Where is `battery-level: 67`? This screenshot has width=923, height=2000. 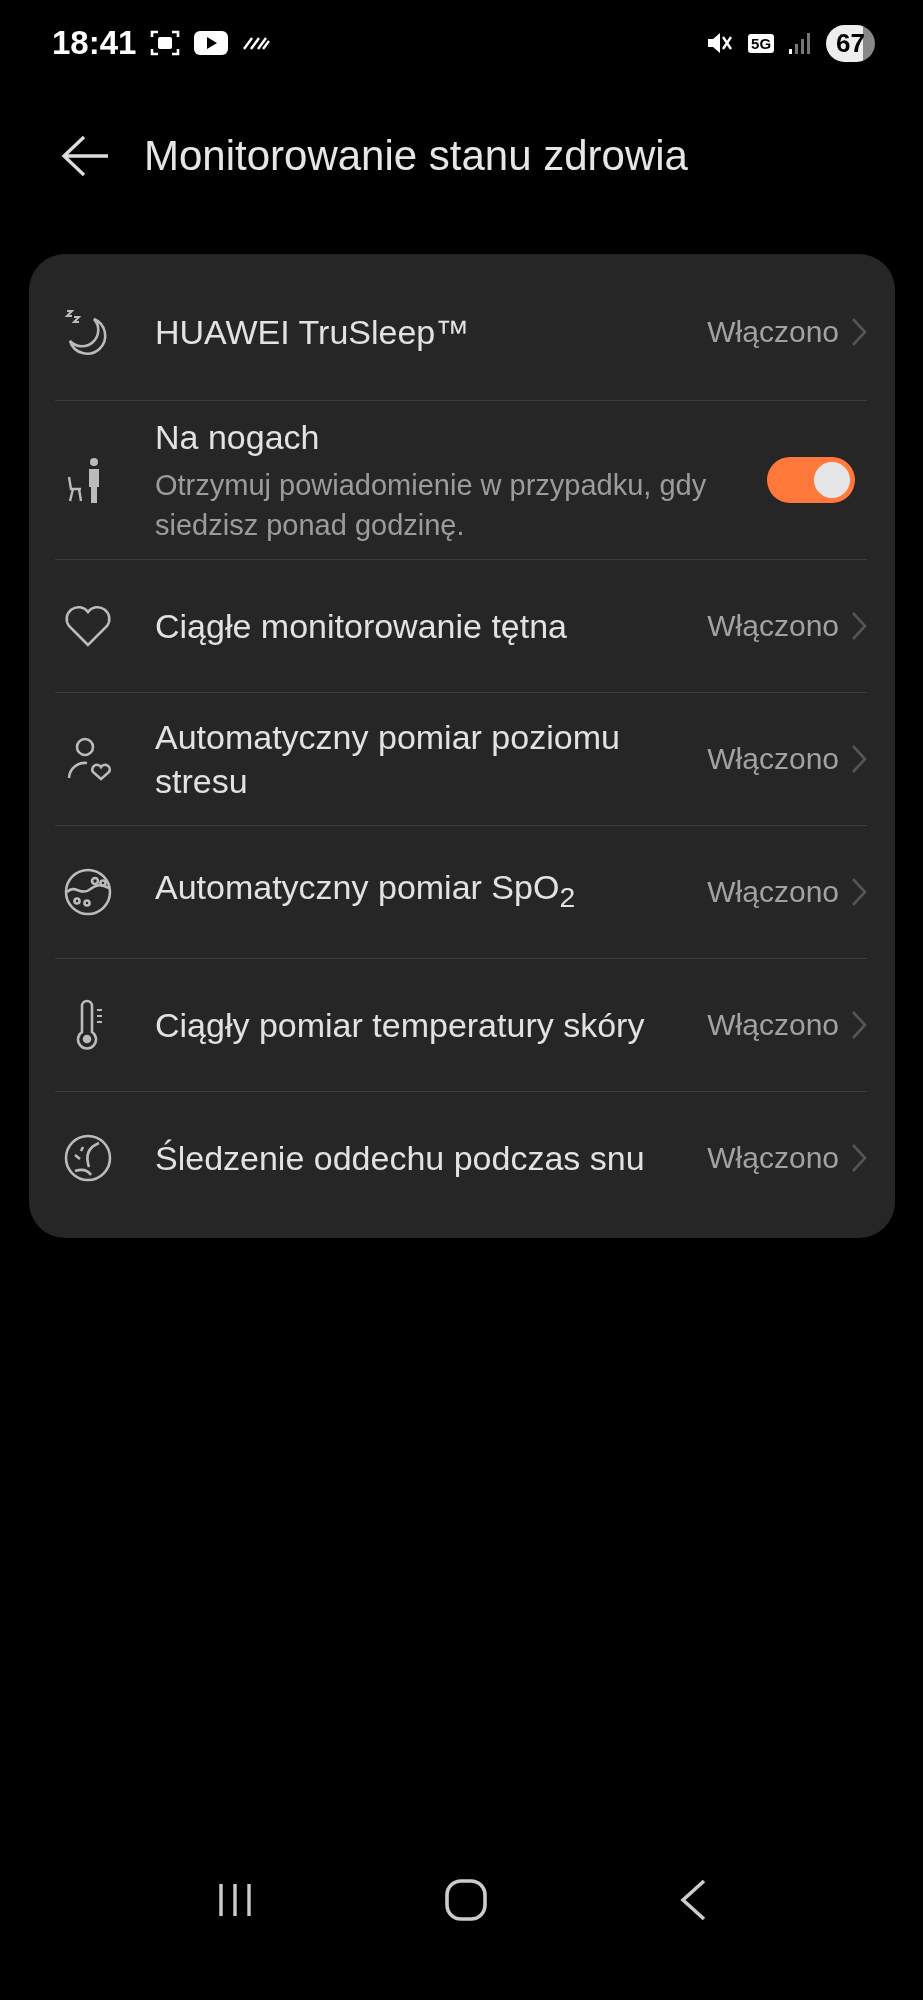
battery-level: 67 is located at coordinates (850, 43).